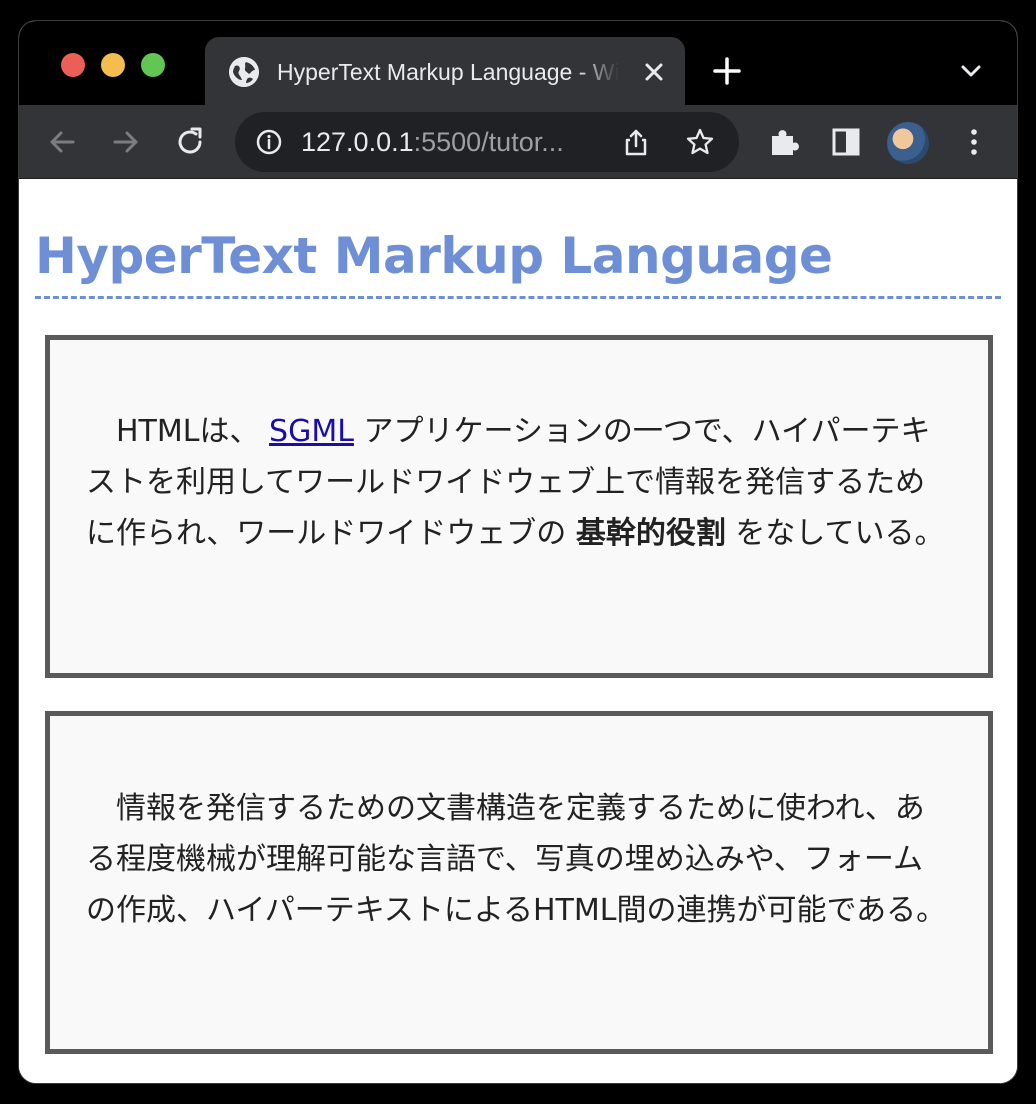 The height and width of the screenshot is (1104, 1036). I want to click on share-icon, so click(636, 142).